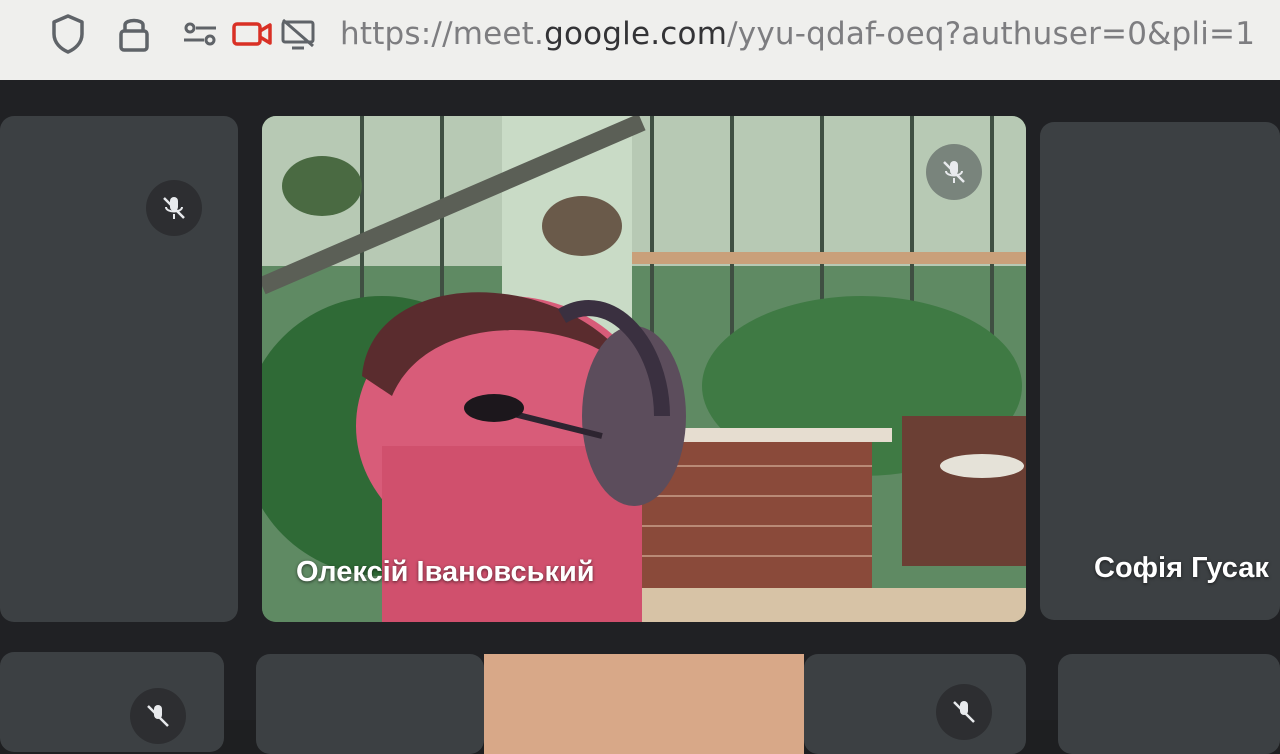  Describe the element at coordinates (1181, 568) in the screenshot. I see `participant-name: Софія Гусак` at that location.